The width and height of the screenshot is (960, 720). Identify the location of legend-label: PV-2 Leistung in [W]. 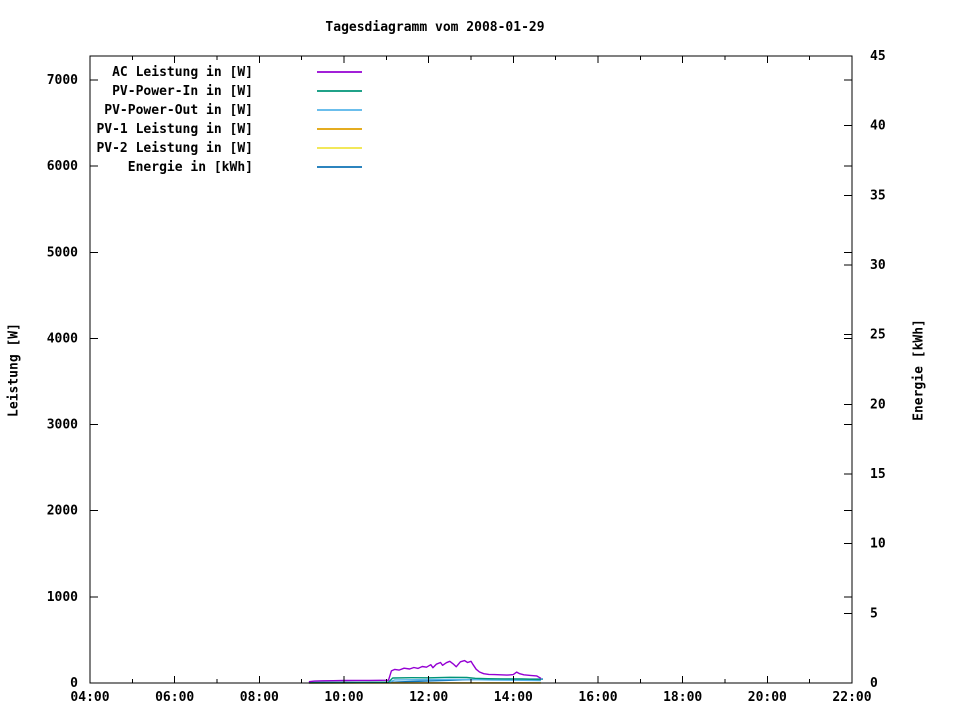
(174, 148).